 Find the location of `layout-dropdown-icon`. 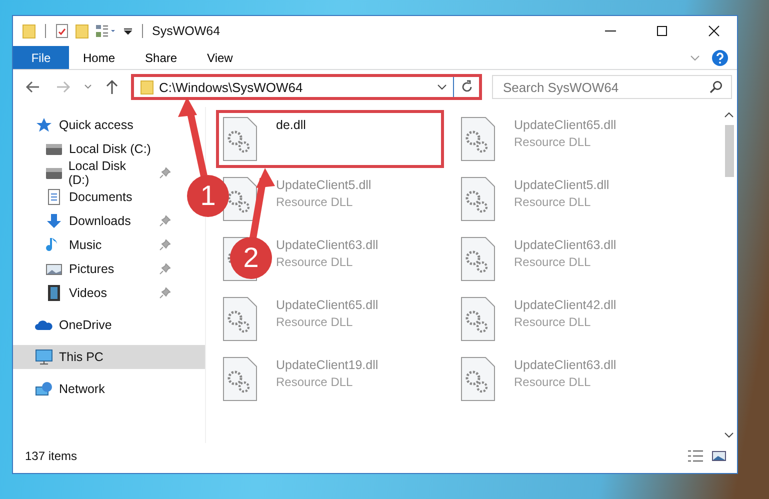

layout-dropdown-icon is located at coordinates (106, 31).